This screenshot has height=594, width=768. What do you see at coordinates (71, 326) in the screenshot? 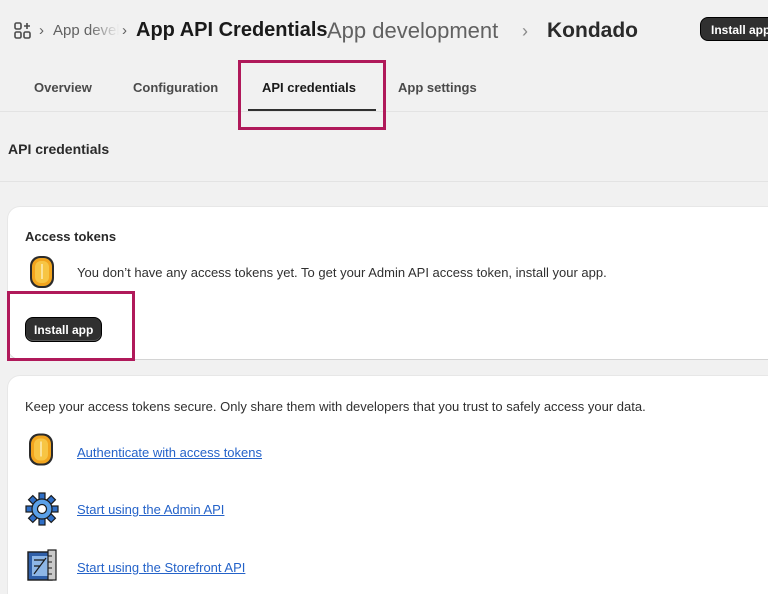
I see `highlight-box-install` at bounding box center [71, 326].